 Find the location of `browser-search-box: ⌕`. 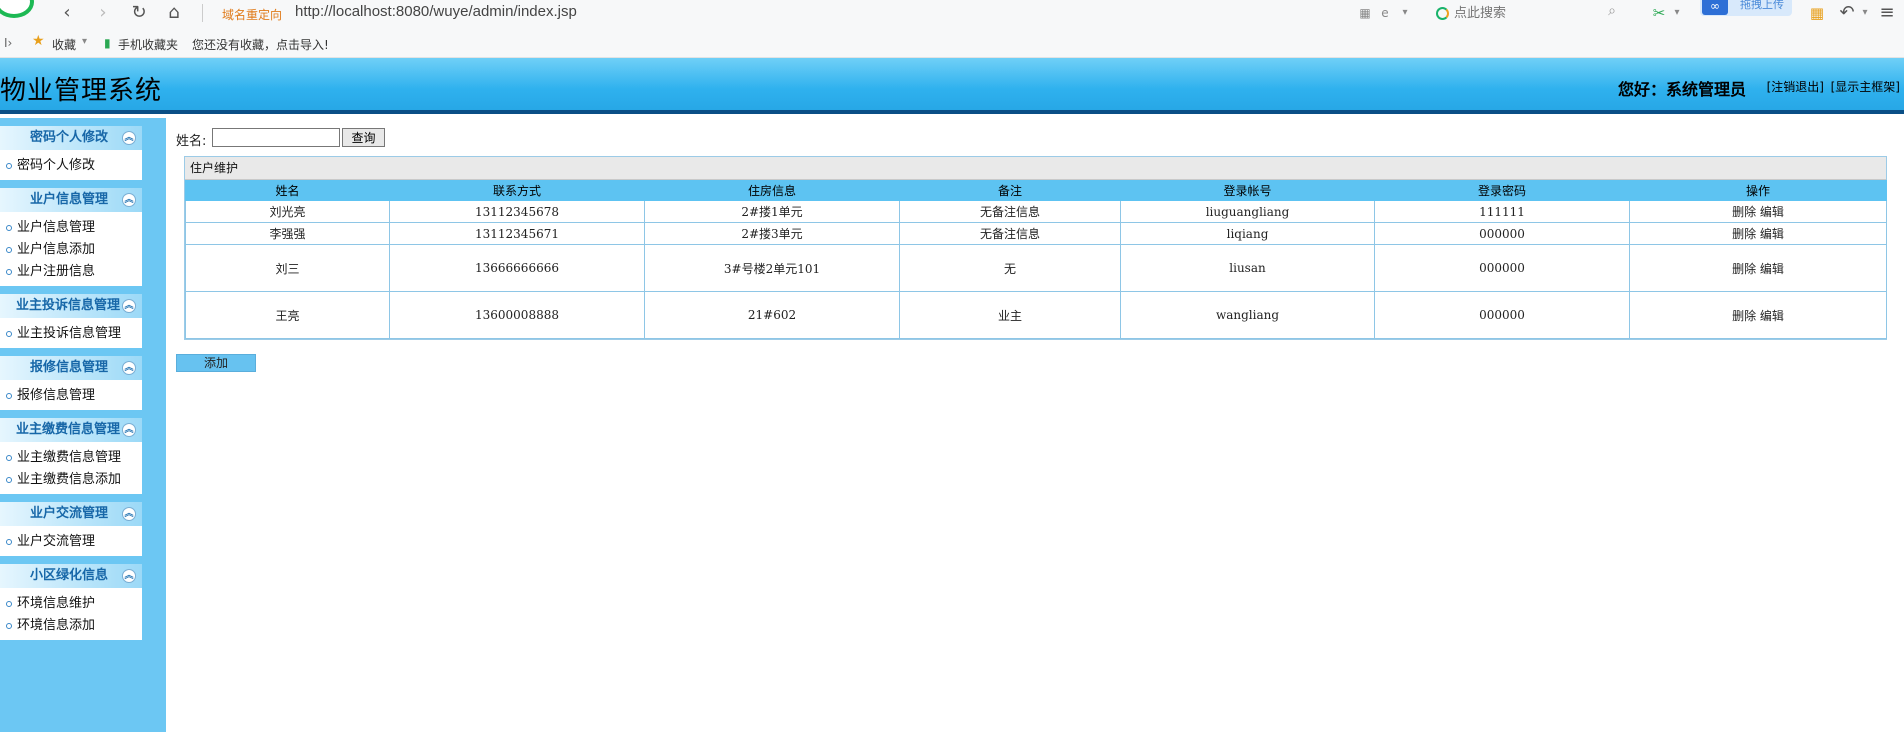

browser-search-box: ⌕ is located at coordinates (1524, 13).